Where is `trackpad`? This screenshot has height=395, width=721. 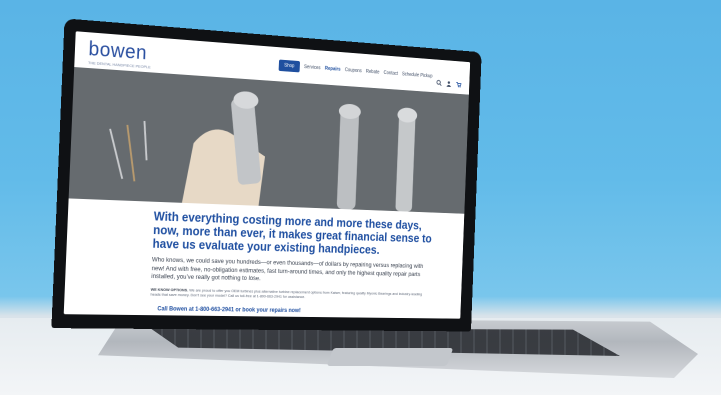 trackpad is located at coordinates (390, 357).